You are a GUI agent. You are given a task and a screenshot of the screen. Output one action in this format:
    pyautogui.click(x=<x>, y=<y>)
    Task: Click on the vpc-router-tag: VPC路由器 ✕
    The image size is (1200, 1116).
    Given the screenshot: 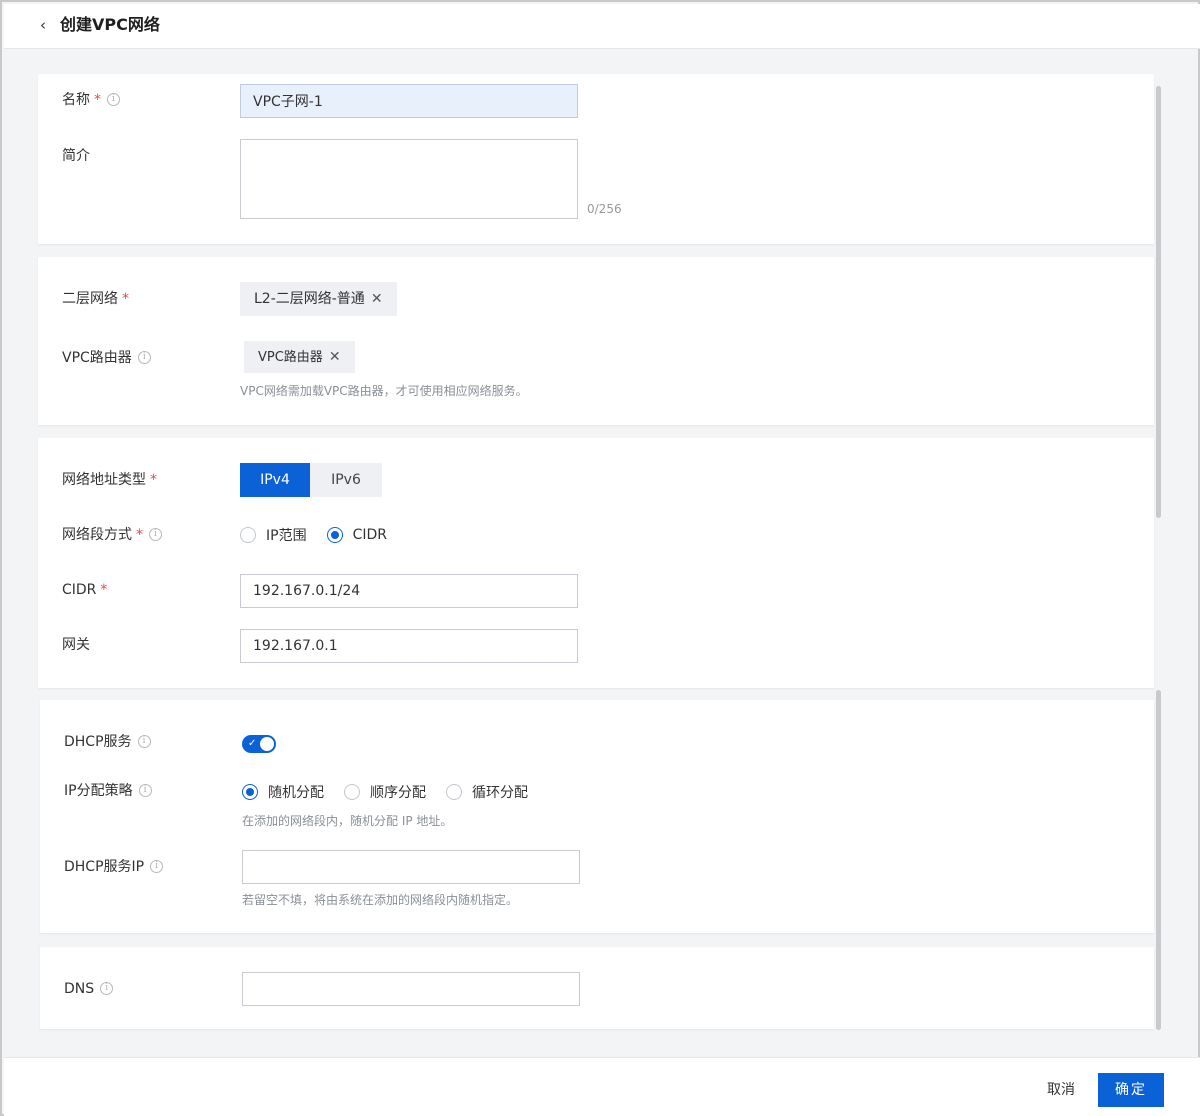 What is the action you would take?
    pyautogui.click(x=299, y=357)
    